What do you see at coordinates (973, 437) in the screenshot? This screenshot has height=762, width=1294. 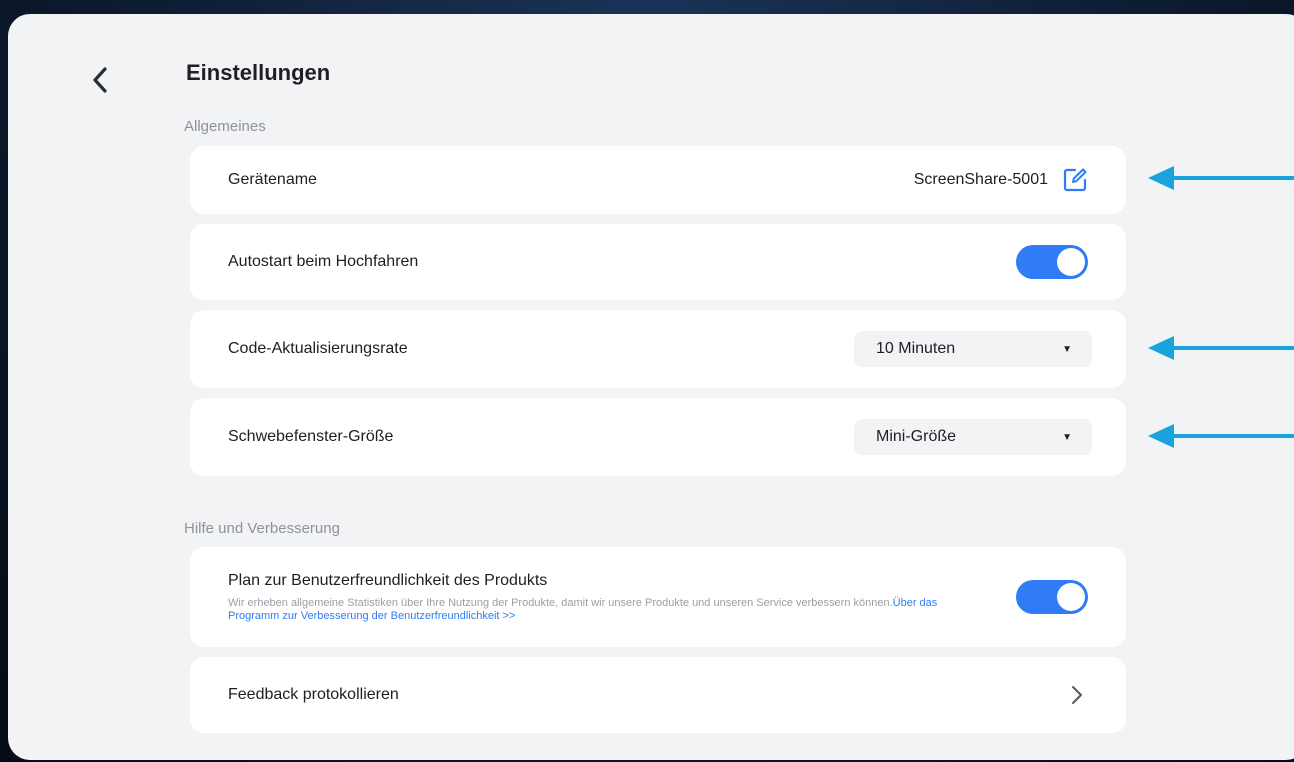 I see `float-window-select: Mini-Größe ▼` at bounding box center [973, 437].